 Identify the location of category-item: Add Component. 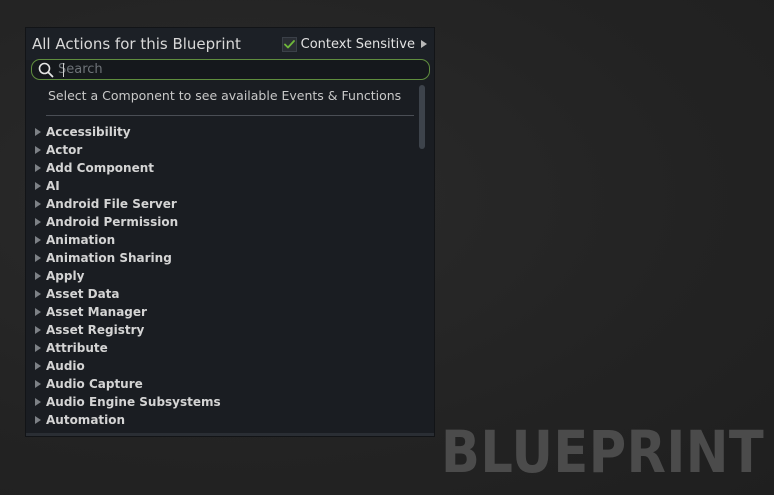
(221, 168).